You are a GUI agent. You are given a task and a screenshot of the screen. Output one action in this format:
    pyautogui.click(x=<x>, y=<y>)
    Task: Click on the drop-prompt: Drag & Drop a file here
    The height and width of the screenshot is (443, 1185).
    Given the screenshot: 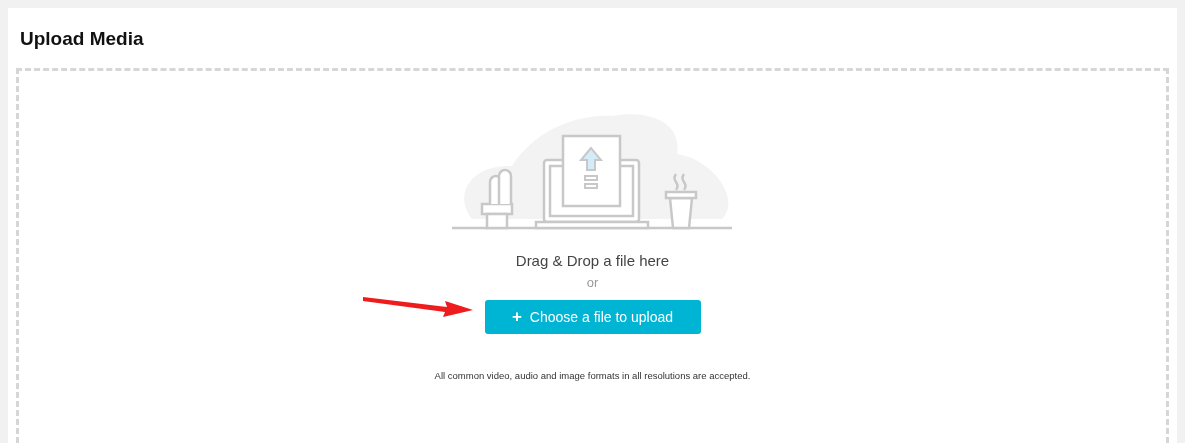 What is the action you would take?
    pyautogui.click(x=592, y=260)
    